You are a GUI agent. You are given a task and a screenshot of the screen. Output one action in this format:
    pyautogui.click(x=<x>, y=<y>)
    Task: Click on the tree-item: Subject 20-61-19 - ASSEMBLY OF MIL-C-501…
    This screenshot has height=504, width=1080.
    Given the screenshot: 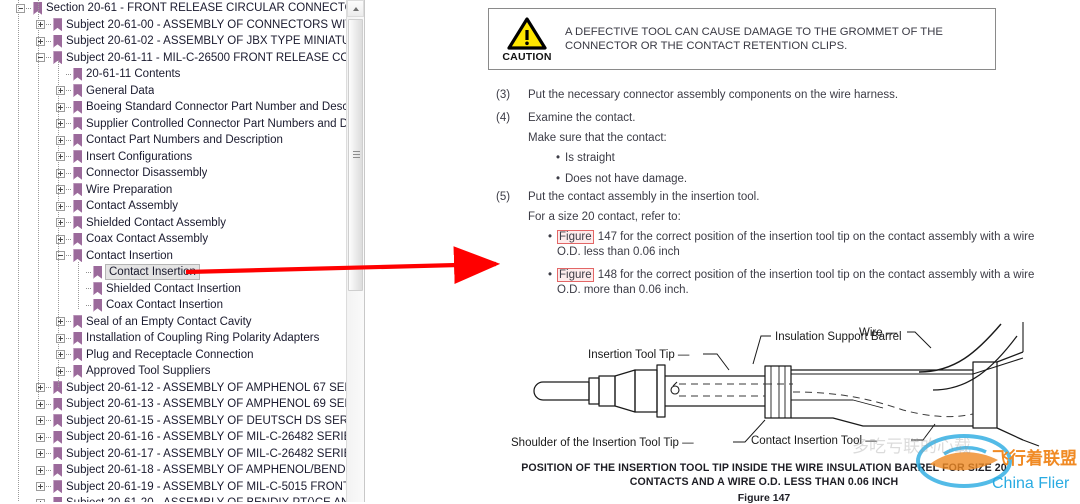 What is the action you would take?
    pyautogui.click(x=173, y=487)
    